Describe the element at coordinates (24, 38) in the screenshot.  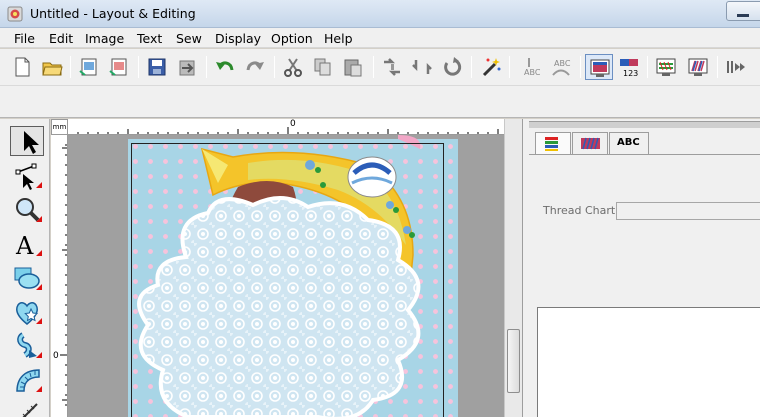
I see `menu-file: File` at that location.